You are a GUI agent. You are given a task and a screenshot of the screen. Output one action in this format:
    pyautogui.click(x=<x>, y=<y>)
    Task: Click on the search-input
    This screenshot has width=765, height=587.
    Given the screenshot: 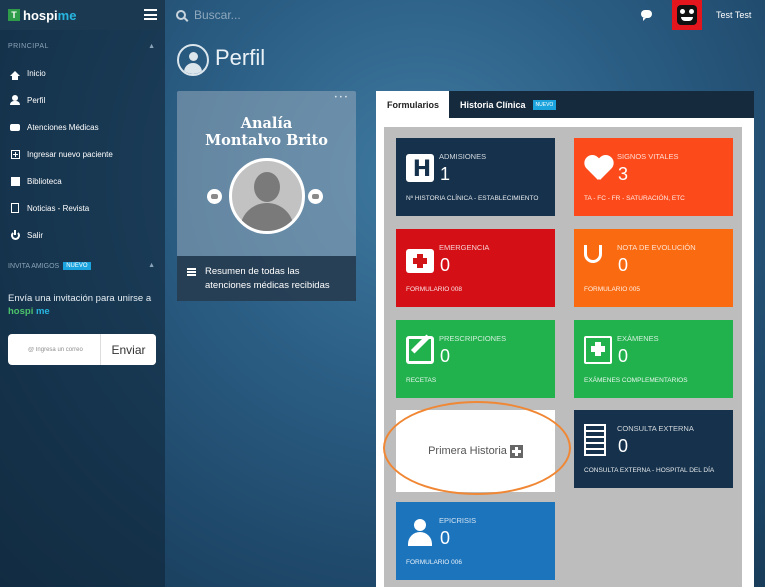 What is the action you would take?
    pyautogui.click(x=284, y=15)
    